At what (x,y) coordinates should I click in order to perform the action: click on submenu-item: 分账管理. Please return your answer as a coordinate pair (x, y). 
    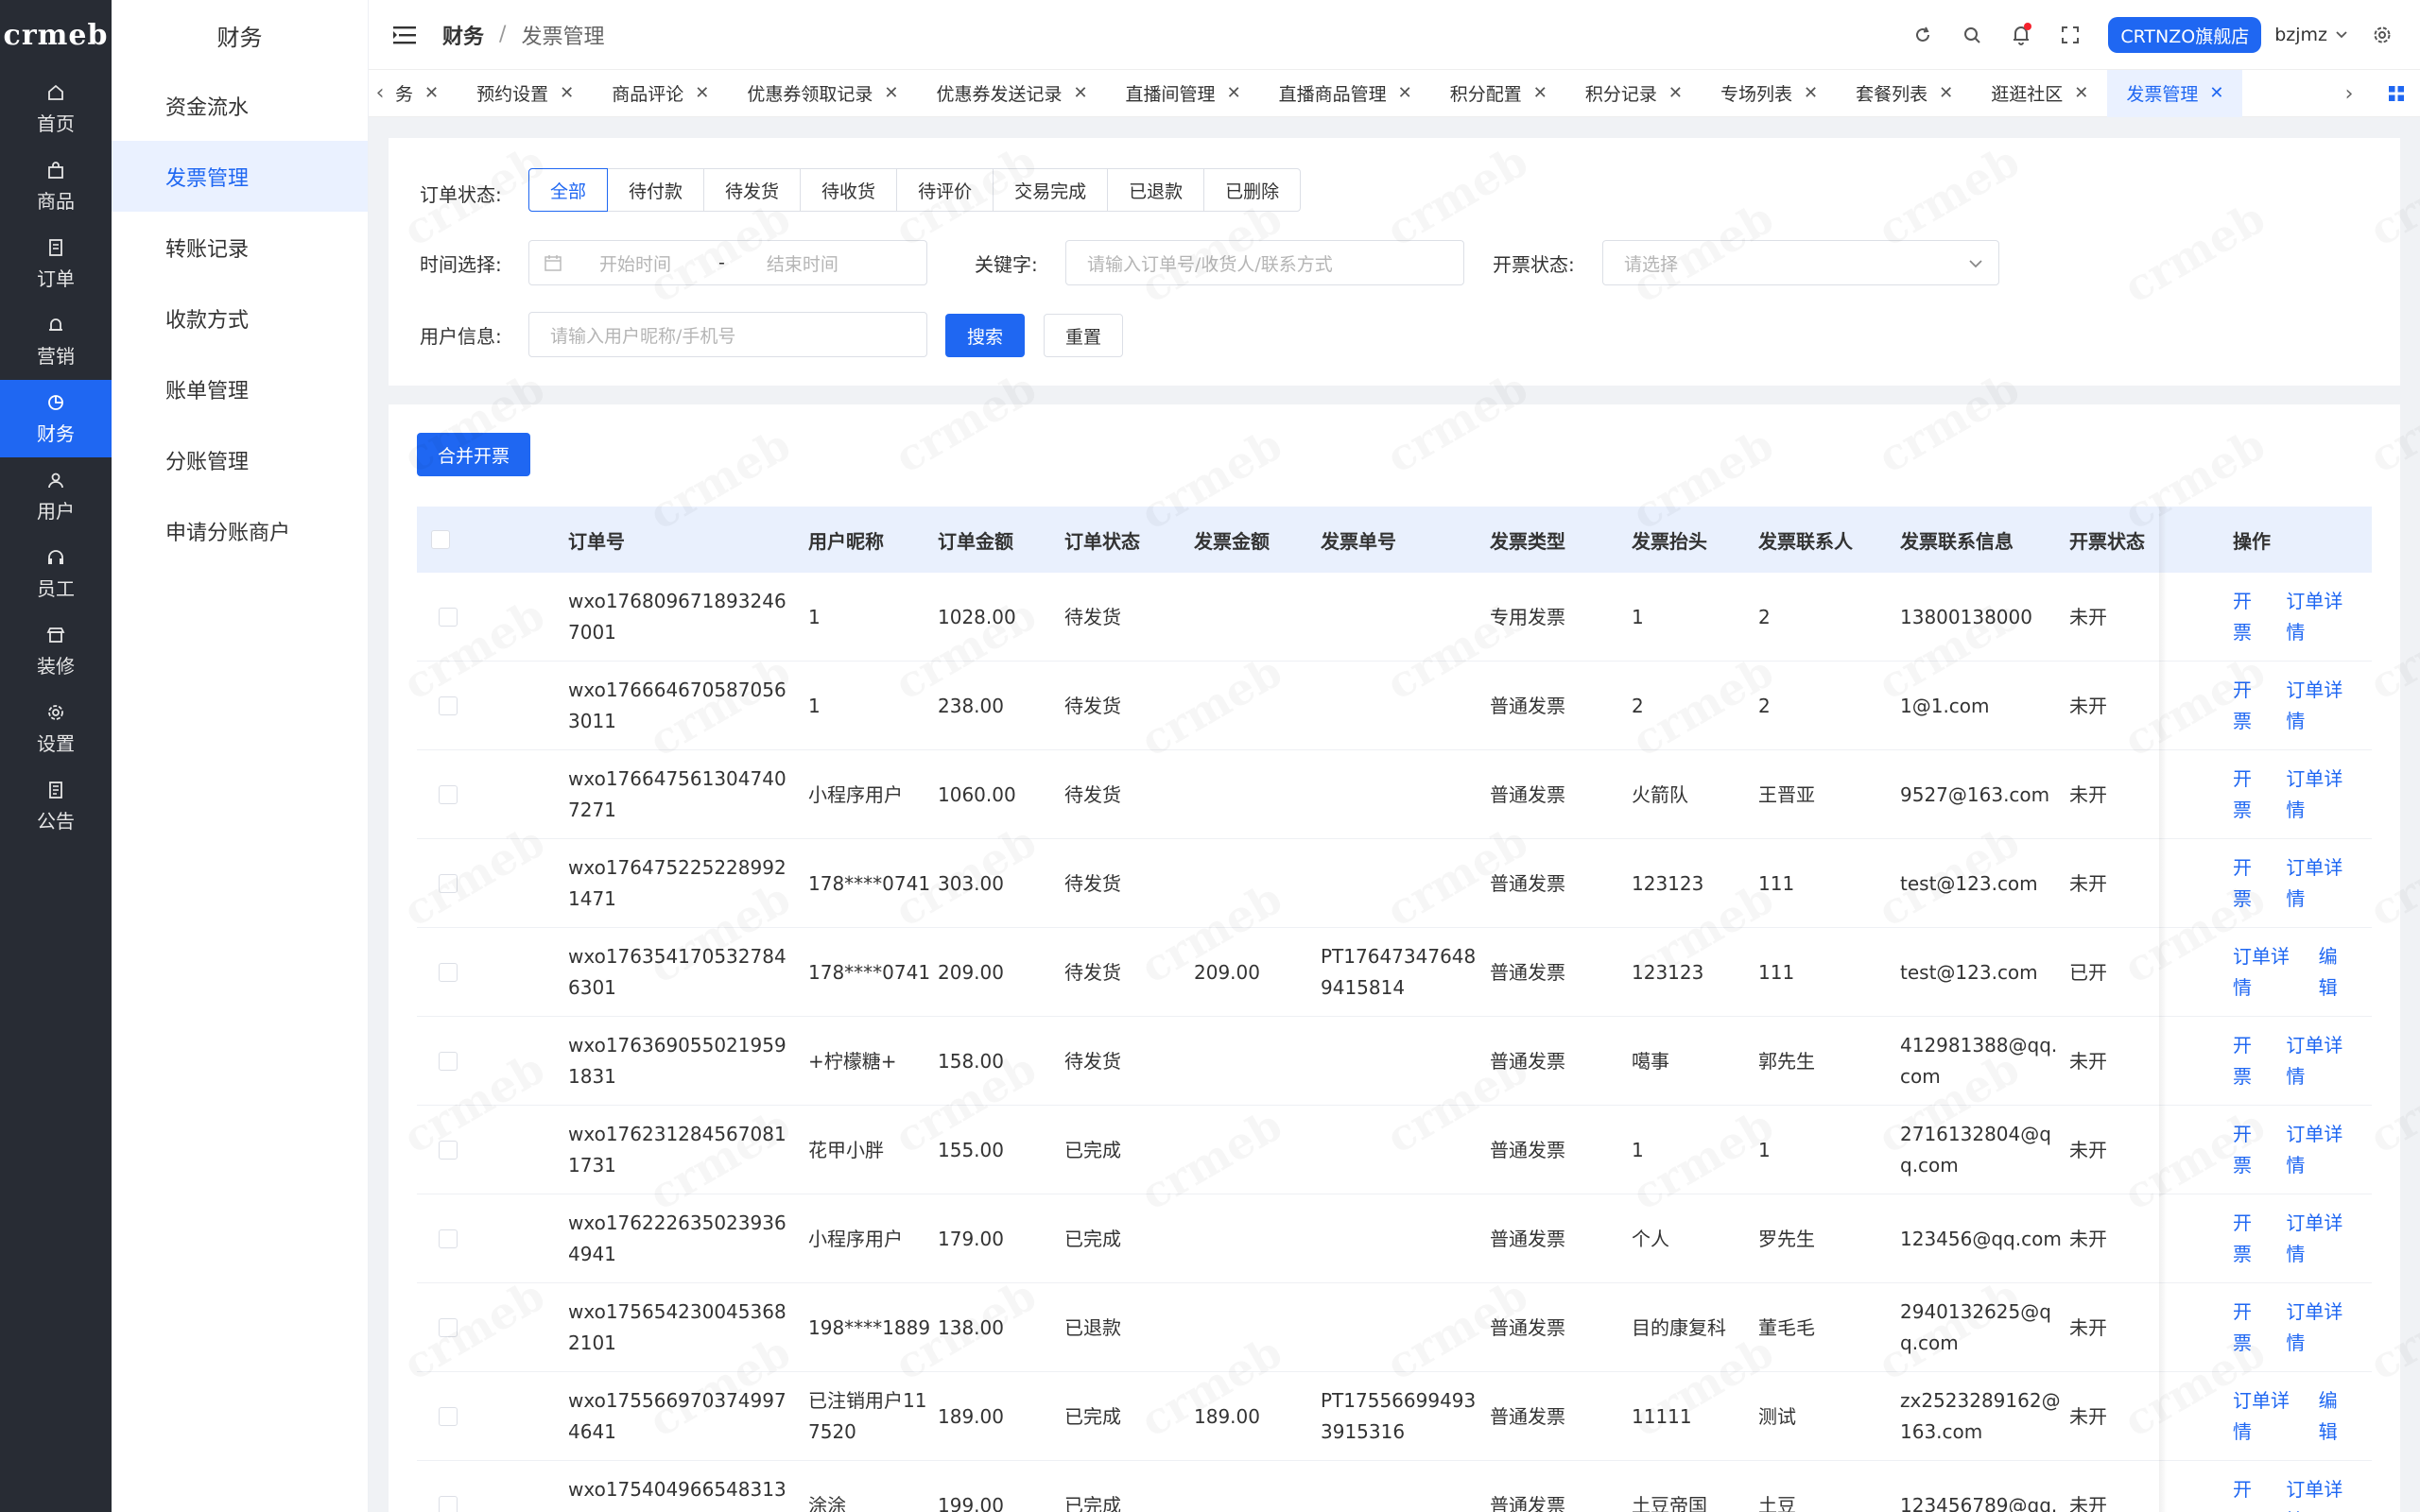
    Looking at the image, I should click on (240, 459).